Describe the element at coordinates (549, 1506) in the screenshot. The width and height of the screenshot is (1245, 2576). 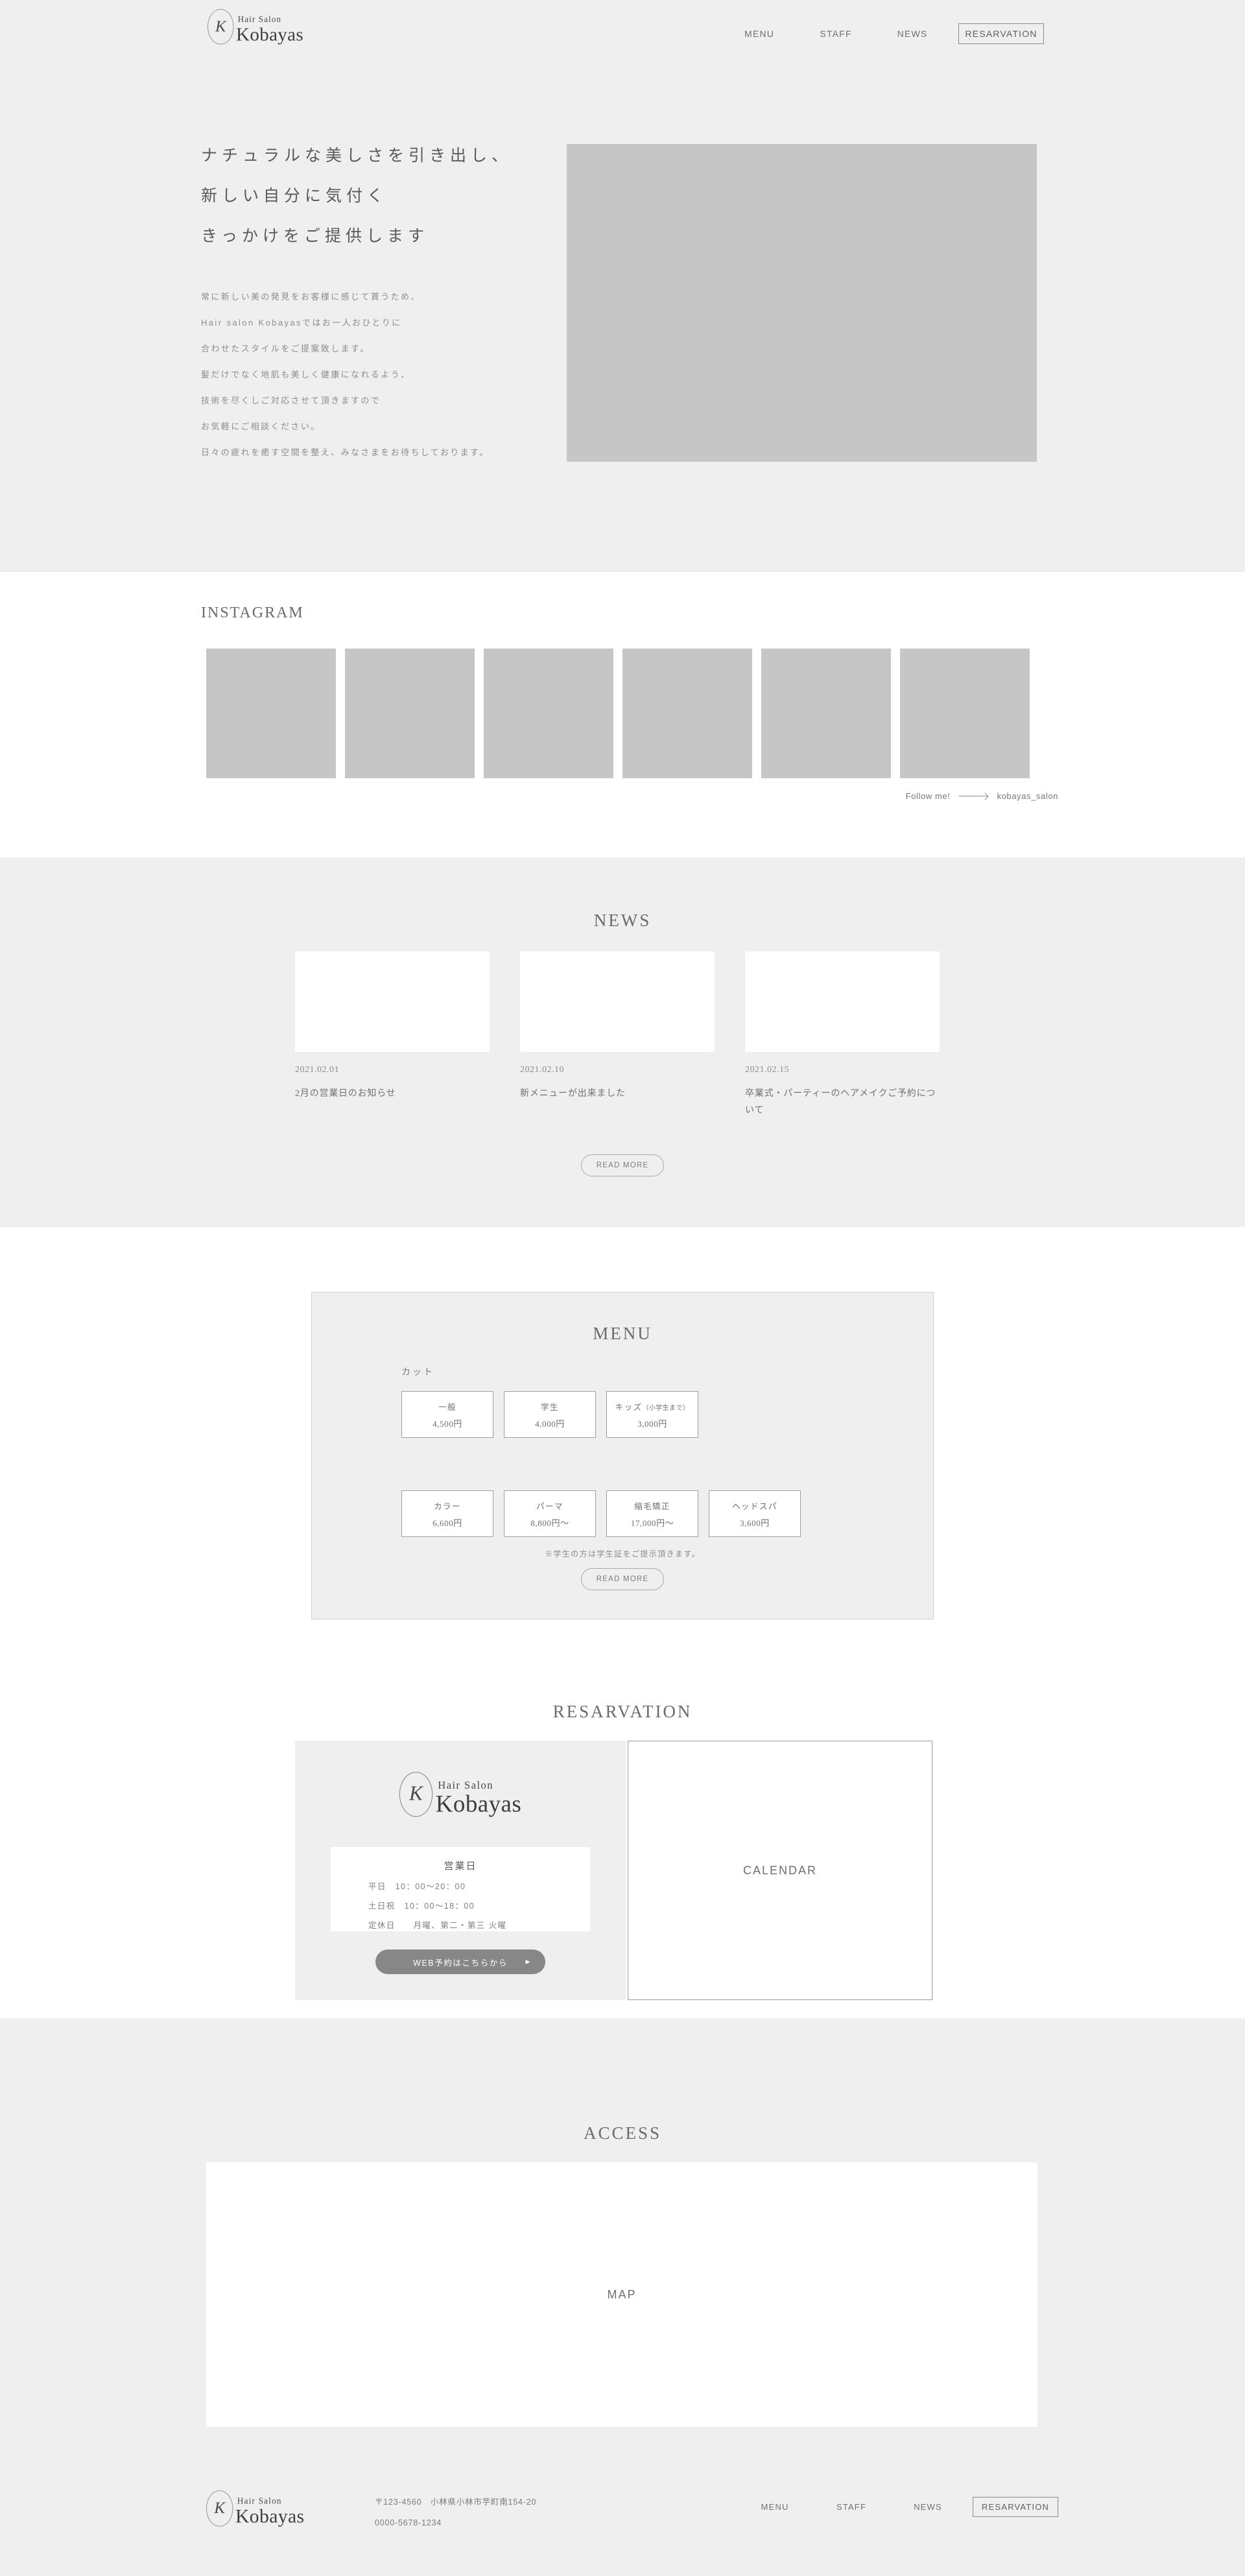
I see `menu-item-name: パーマ` at that location.